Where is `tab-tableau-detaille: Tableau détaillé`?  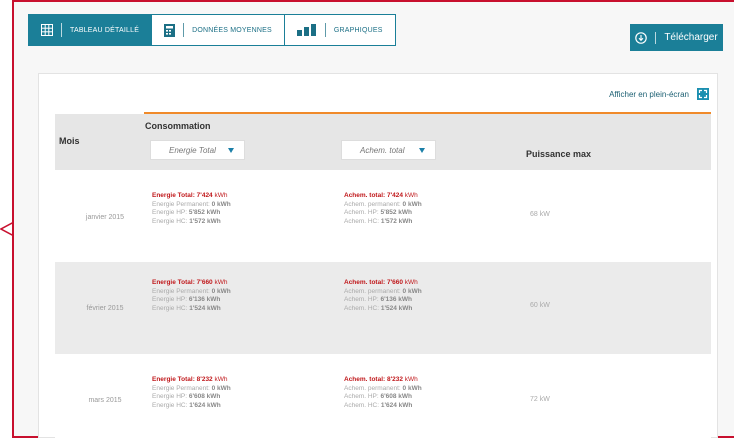
tab-tableau-detaille: Tableau détaillé is located at coordinates (90, 30).